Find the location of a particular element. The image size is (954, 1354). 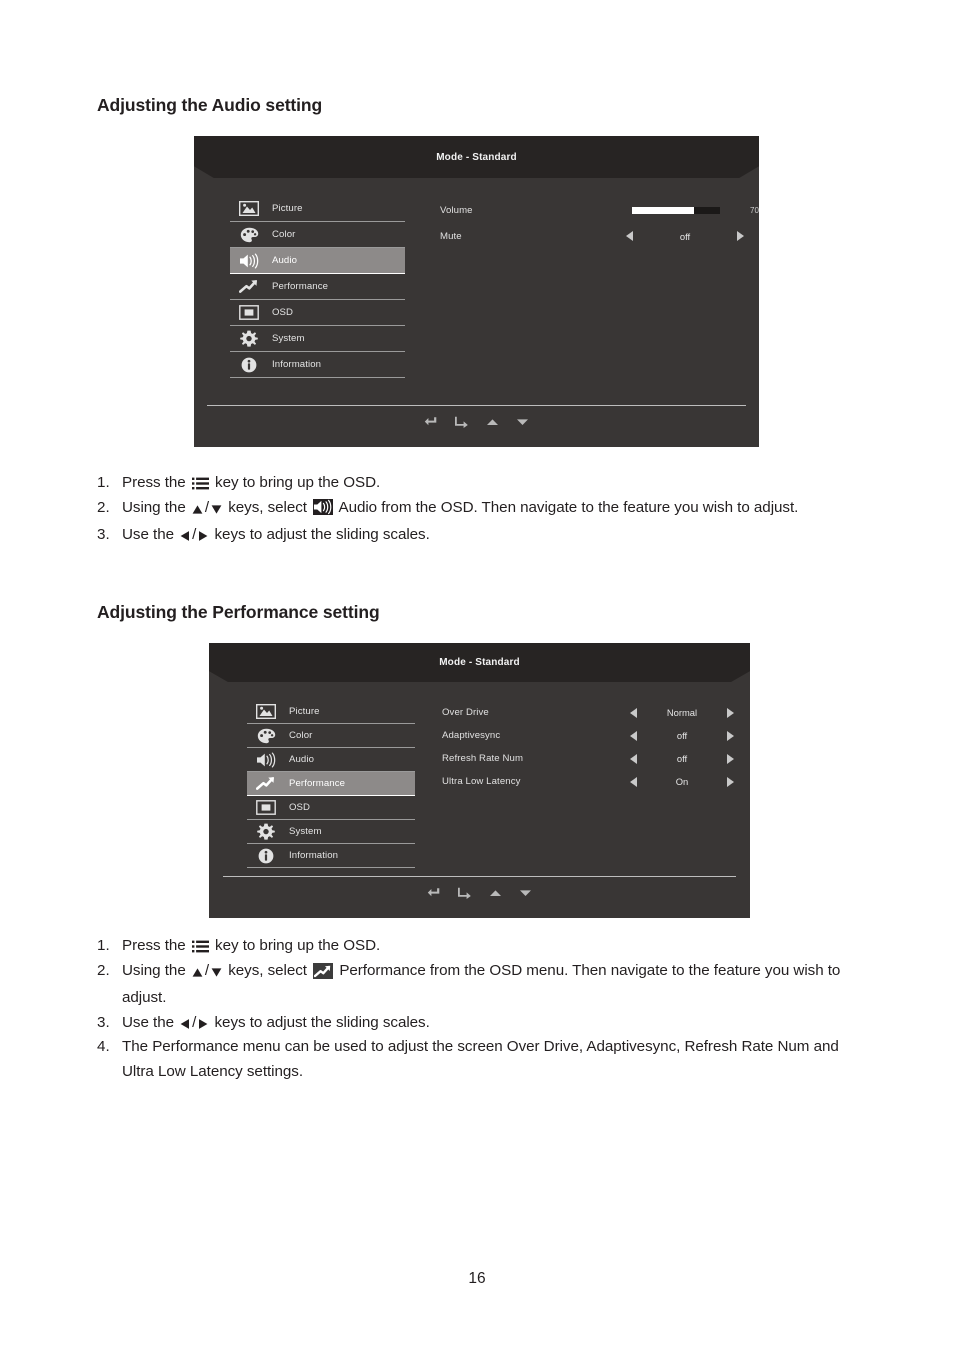

sidebar-item-label: Information is located at coordinates (297, 364).